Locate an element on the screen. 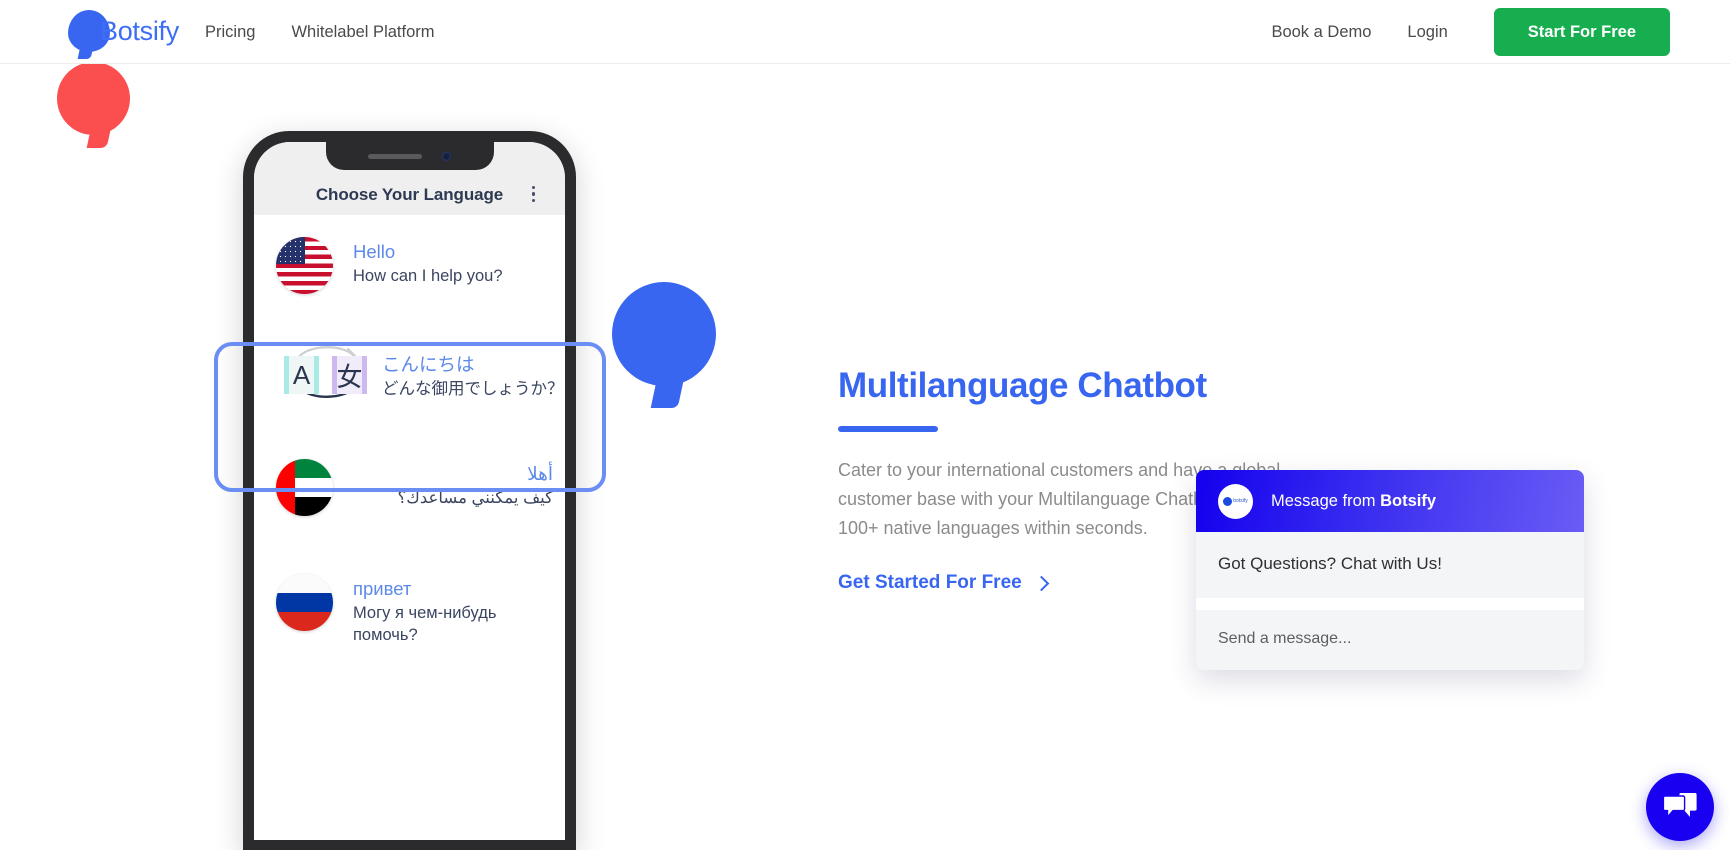 This screenshot has width=1730, height=850. language-option-arabic: أهلا كيف يمكنني مساعدك؟ is located at coordinates (409, 482).